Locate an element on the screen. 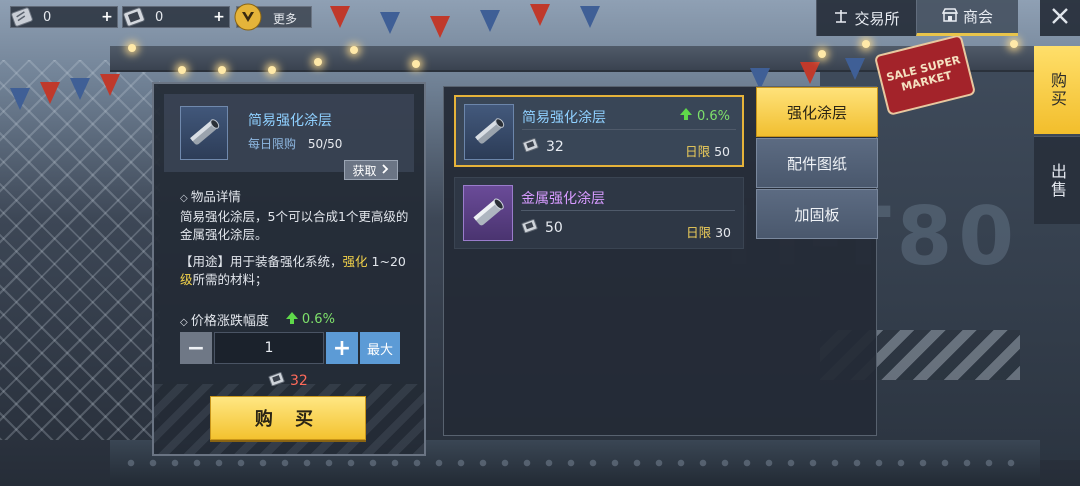 The image size is (1080, 486). usage-highlight: 强化 is located at coordinates (355, 261).